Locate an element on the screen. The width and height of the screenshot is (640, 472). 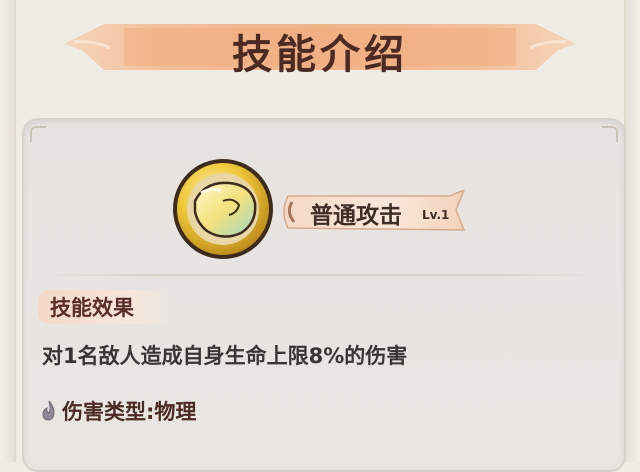
right-frame-edge is located at coordinates (632, 231).